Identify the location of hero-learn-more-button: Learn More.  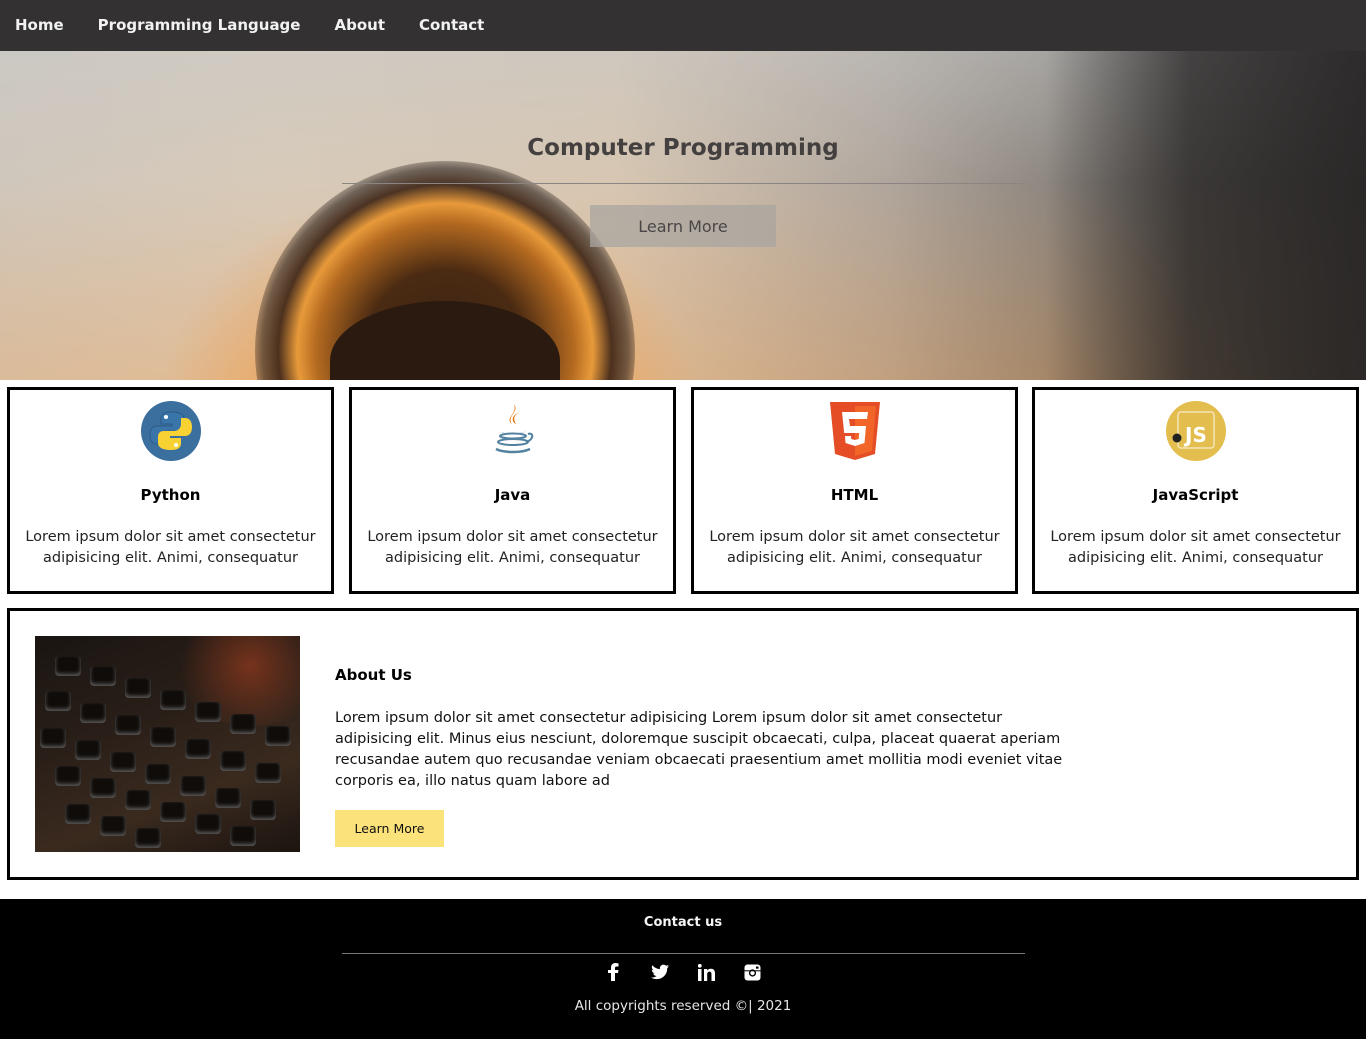
(683, 226).